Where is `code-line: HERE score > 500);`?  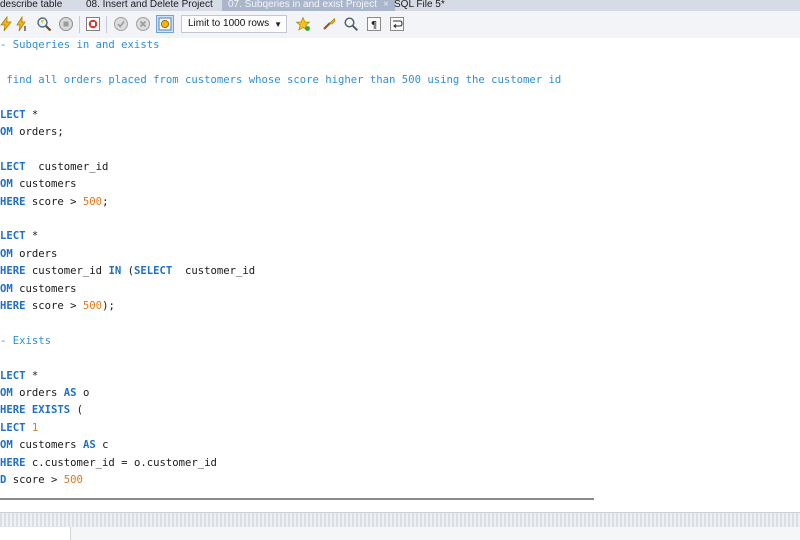 code-line: HERE score > 500); is located at coordinates (57, 306).